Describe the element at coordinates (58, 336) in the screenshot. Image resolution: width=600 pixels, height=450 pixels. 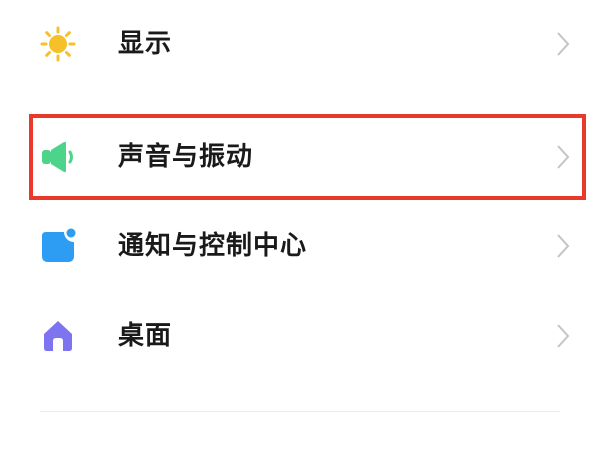
I see `home-icon` at that location.